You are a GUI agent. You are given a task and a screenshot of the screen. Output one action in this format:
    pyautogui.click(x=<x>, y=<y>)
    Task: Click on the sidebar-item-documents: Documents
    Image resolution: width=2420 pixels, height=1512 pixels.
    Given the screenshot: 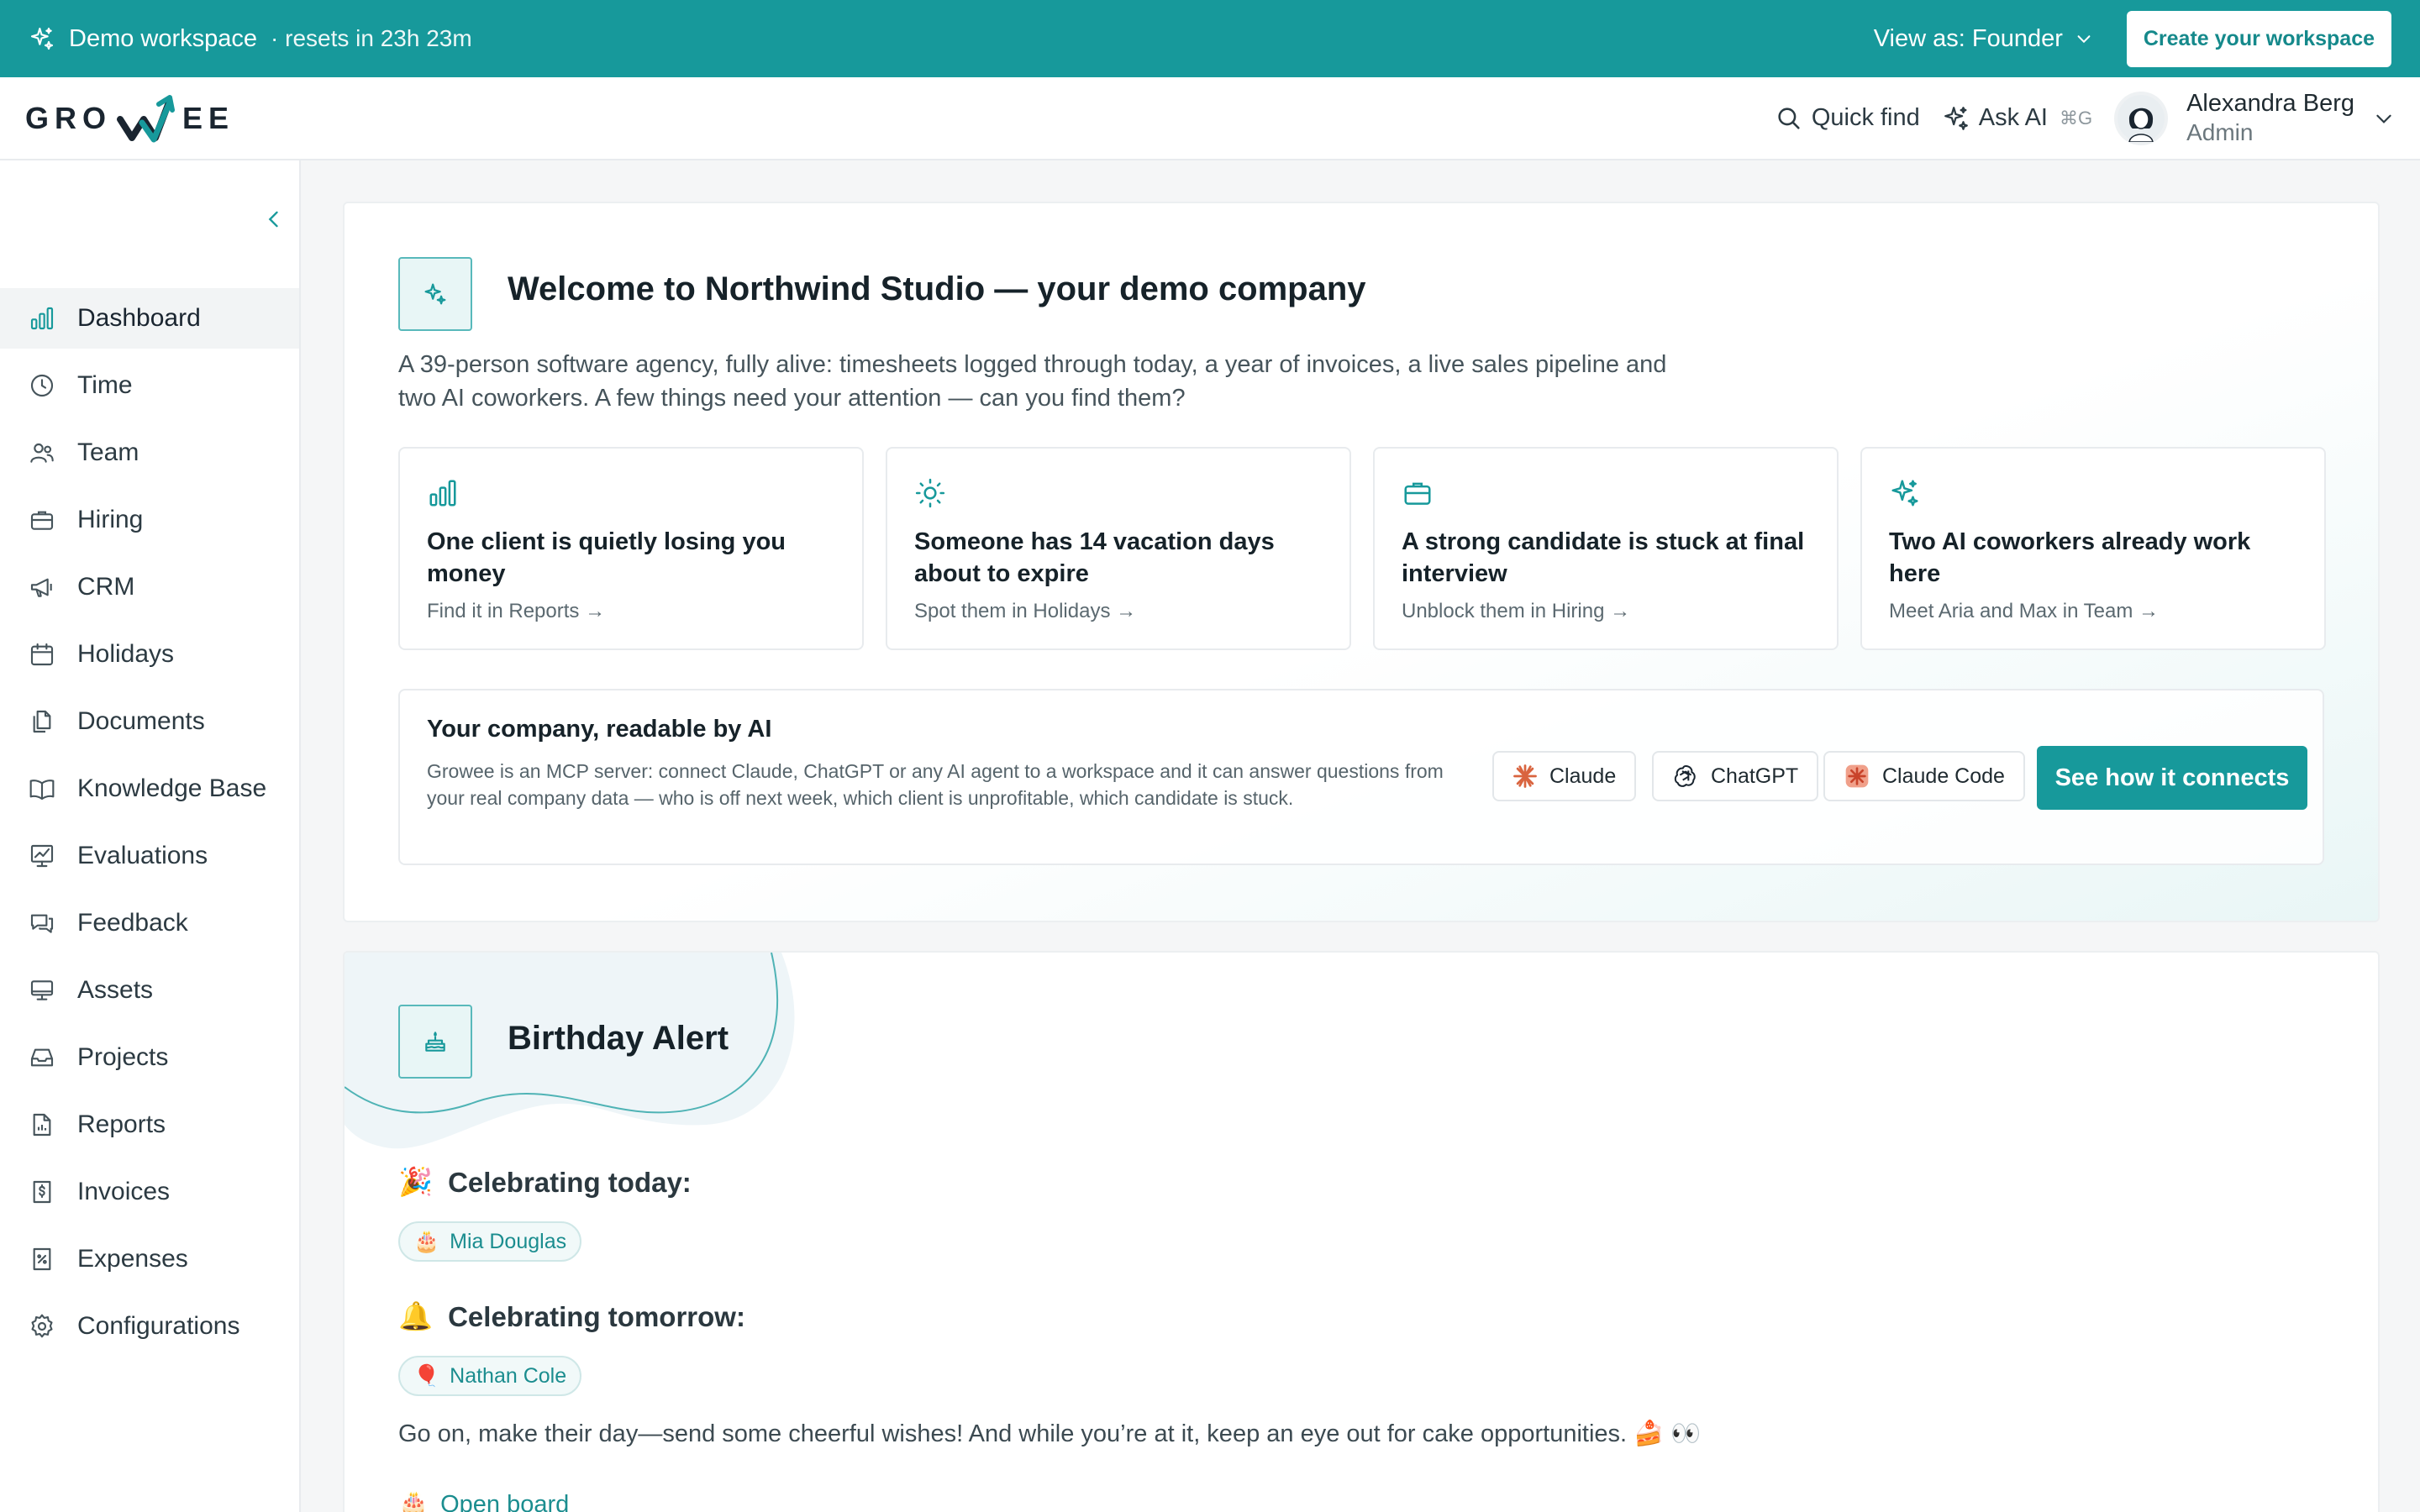 What is the action you would take?
    pyautogui.click(x=149, y=721)
    